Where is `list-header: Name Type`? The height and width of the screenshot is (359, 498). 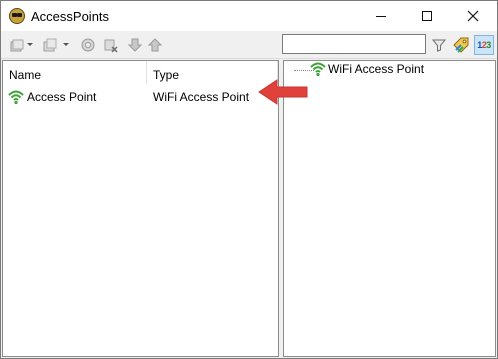 list-header: Name Type is located at coordinates (140, 72).